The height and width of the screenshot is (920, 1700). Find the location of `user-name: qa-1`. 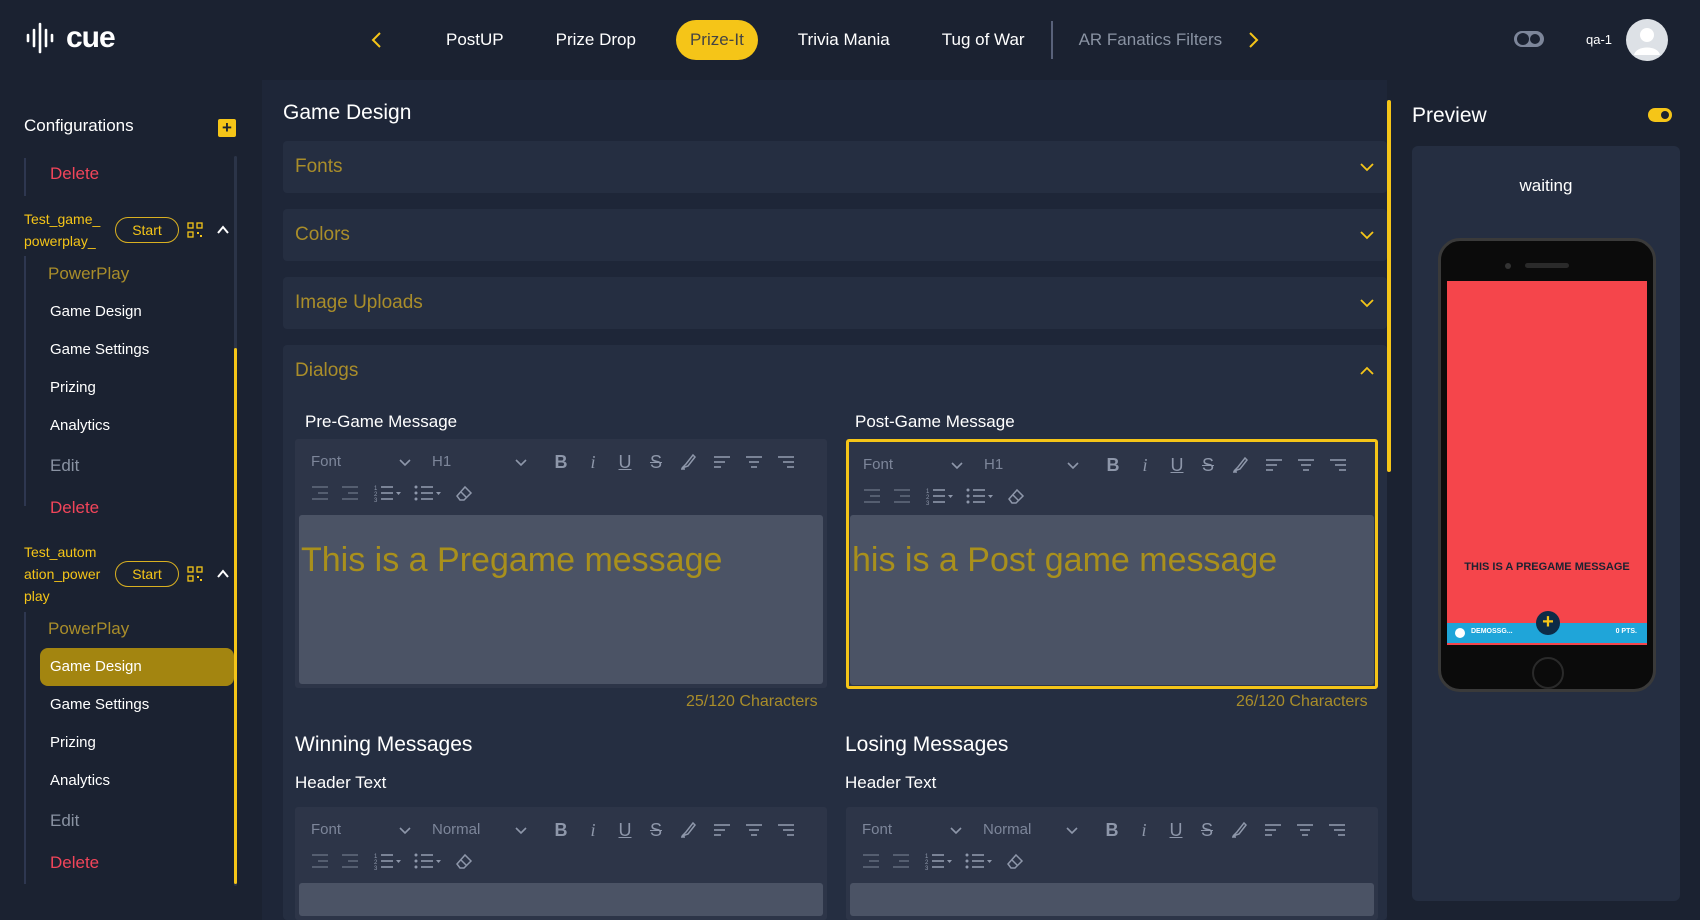

user-name: qa-1 is located at coordinates (1599, 39).